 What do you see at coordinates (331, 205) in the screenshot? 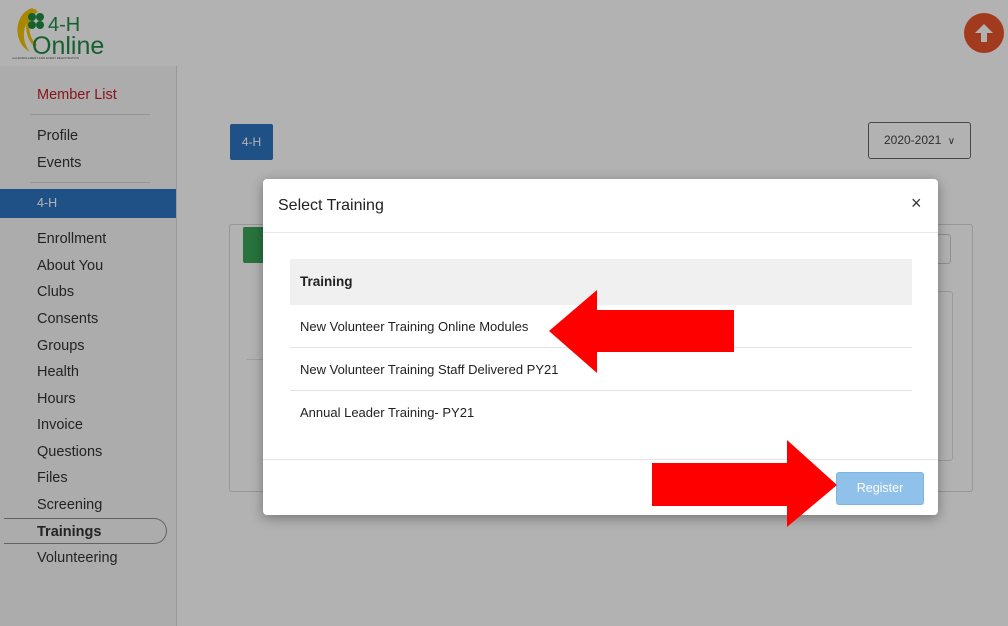
I see `modal-title: Select Training` at bounding box center [331, 205].